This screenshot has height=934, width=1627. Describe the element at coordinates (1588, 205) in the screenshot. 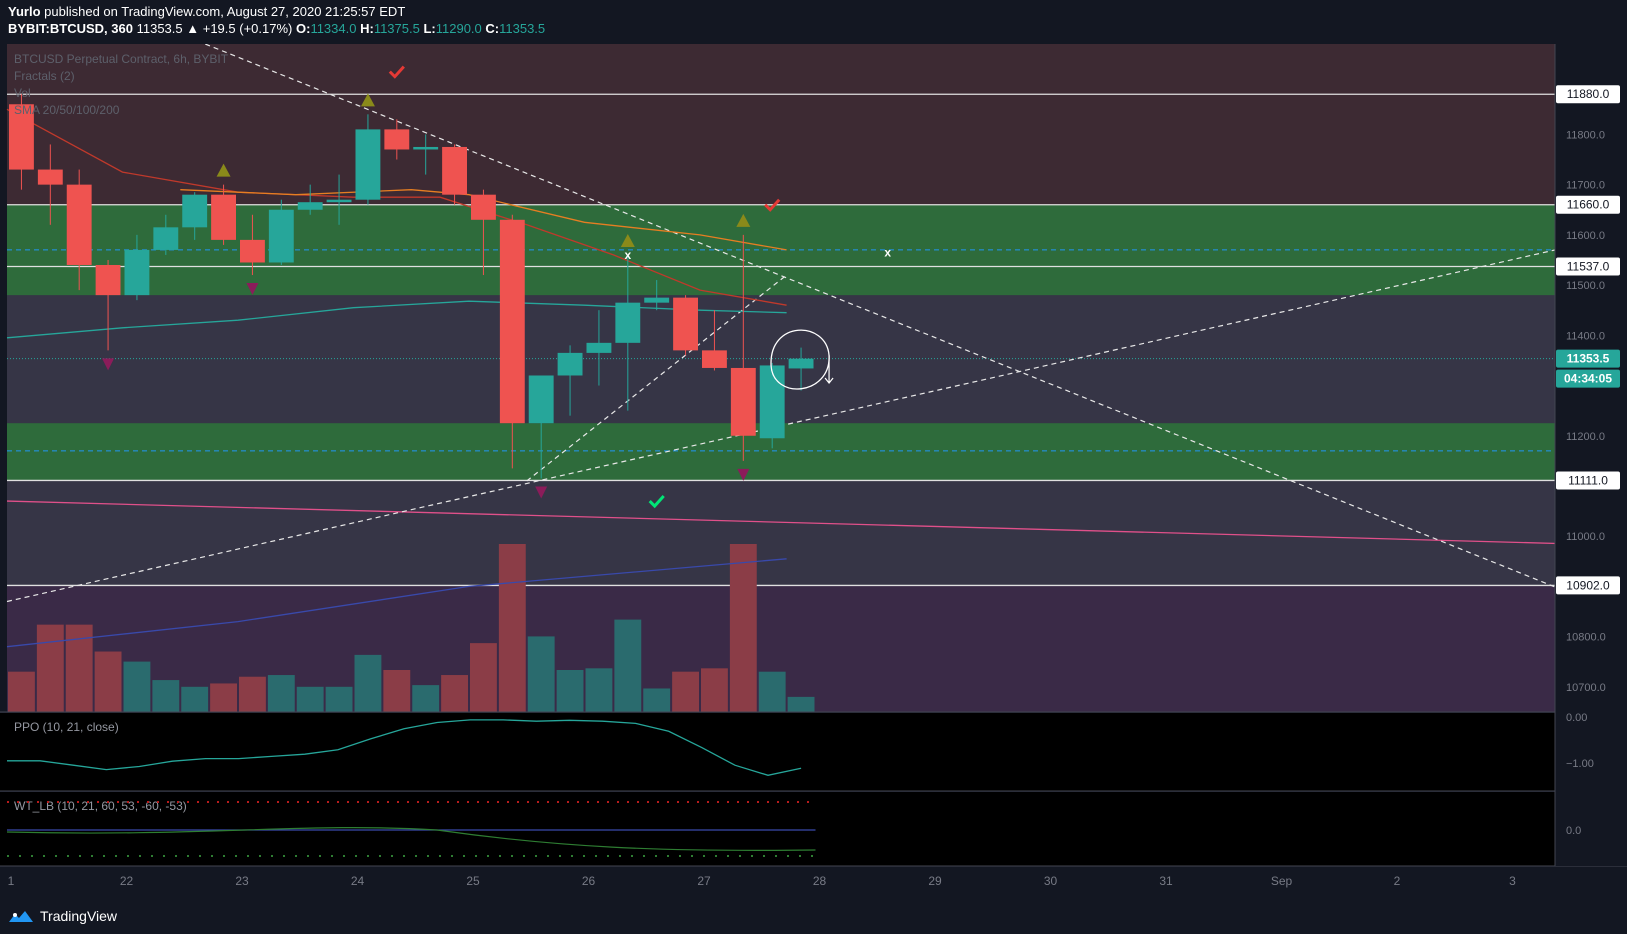

I see `price-tag-label: 11660.0` at that location.